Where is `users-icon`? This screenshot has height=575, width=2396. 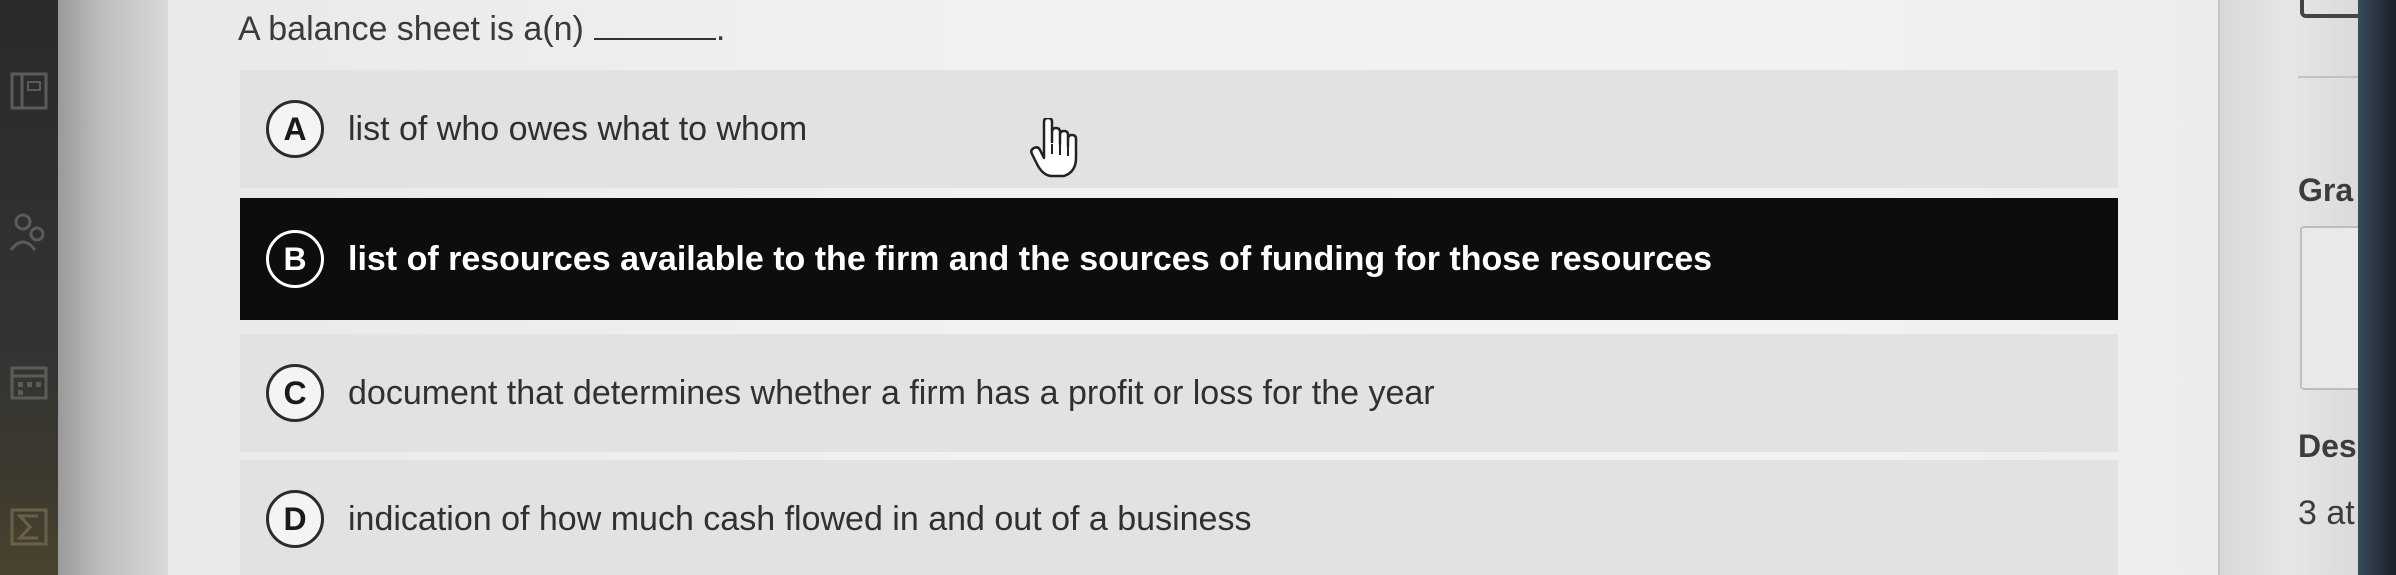 users-icon is located at coordinates (29, 231).